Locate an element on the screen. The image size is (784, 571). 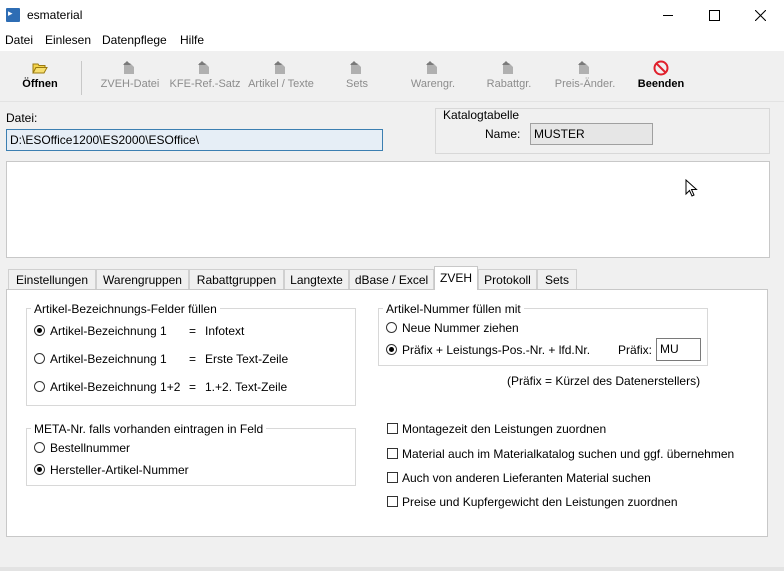
lieferanten-checkbox is located at coordinates (392, 477).